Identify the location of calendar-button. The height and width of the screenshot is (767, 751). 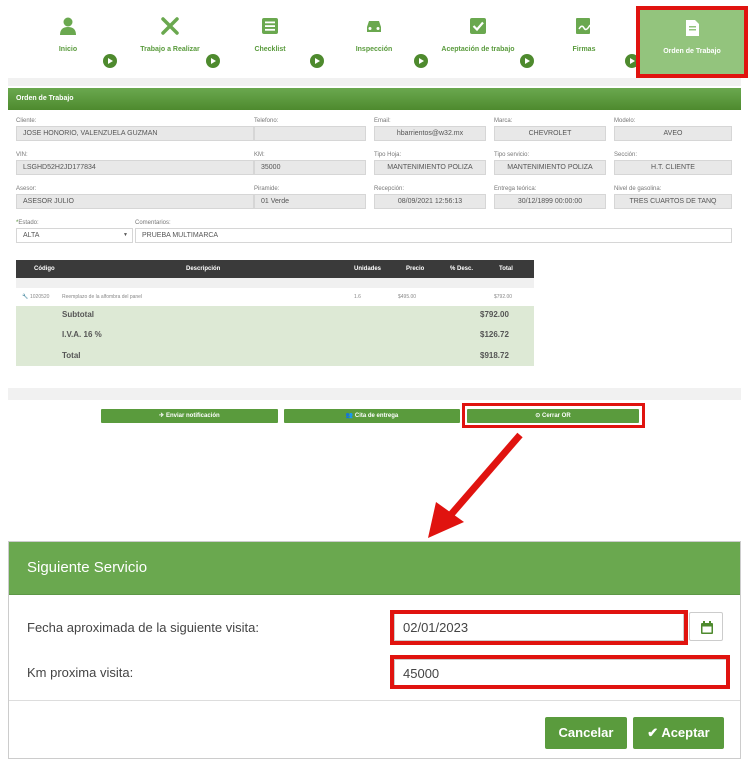
(706, 626).